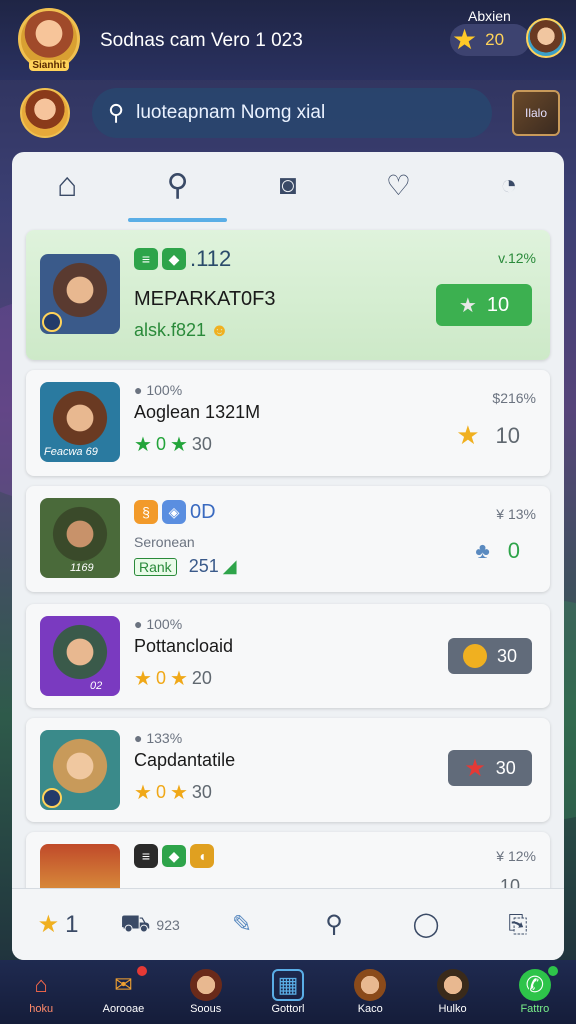  I want to click on item-percent: ¥ 13%, so click(516, 514).